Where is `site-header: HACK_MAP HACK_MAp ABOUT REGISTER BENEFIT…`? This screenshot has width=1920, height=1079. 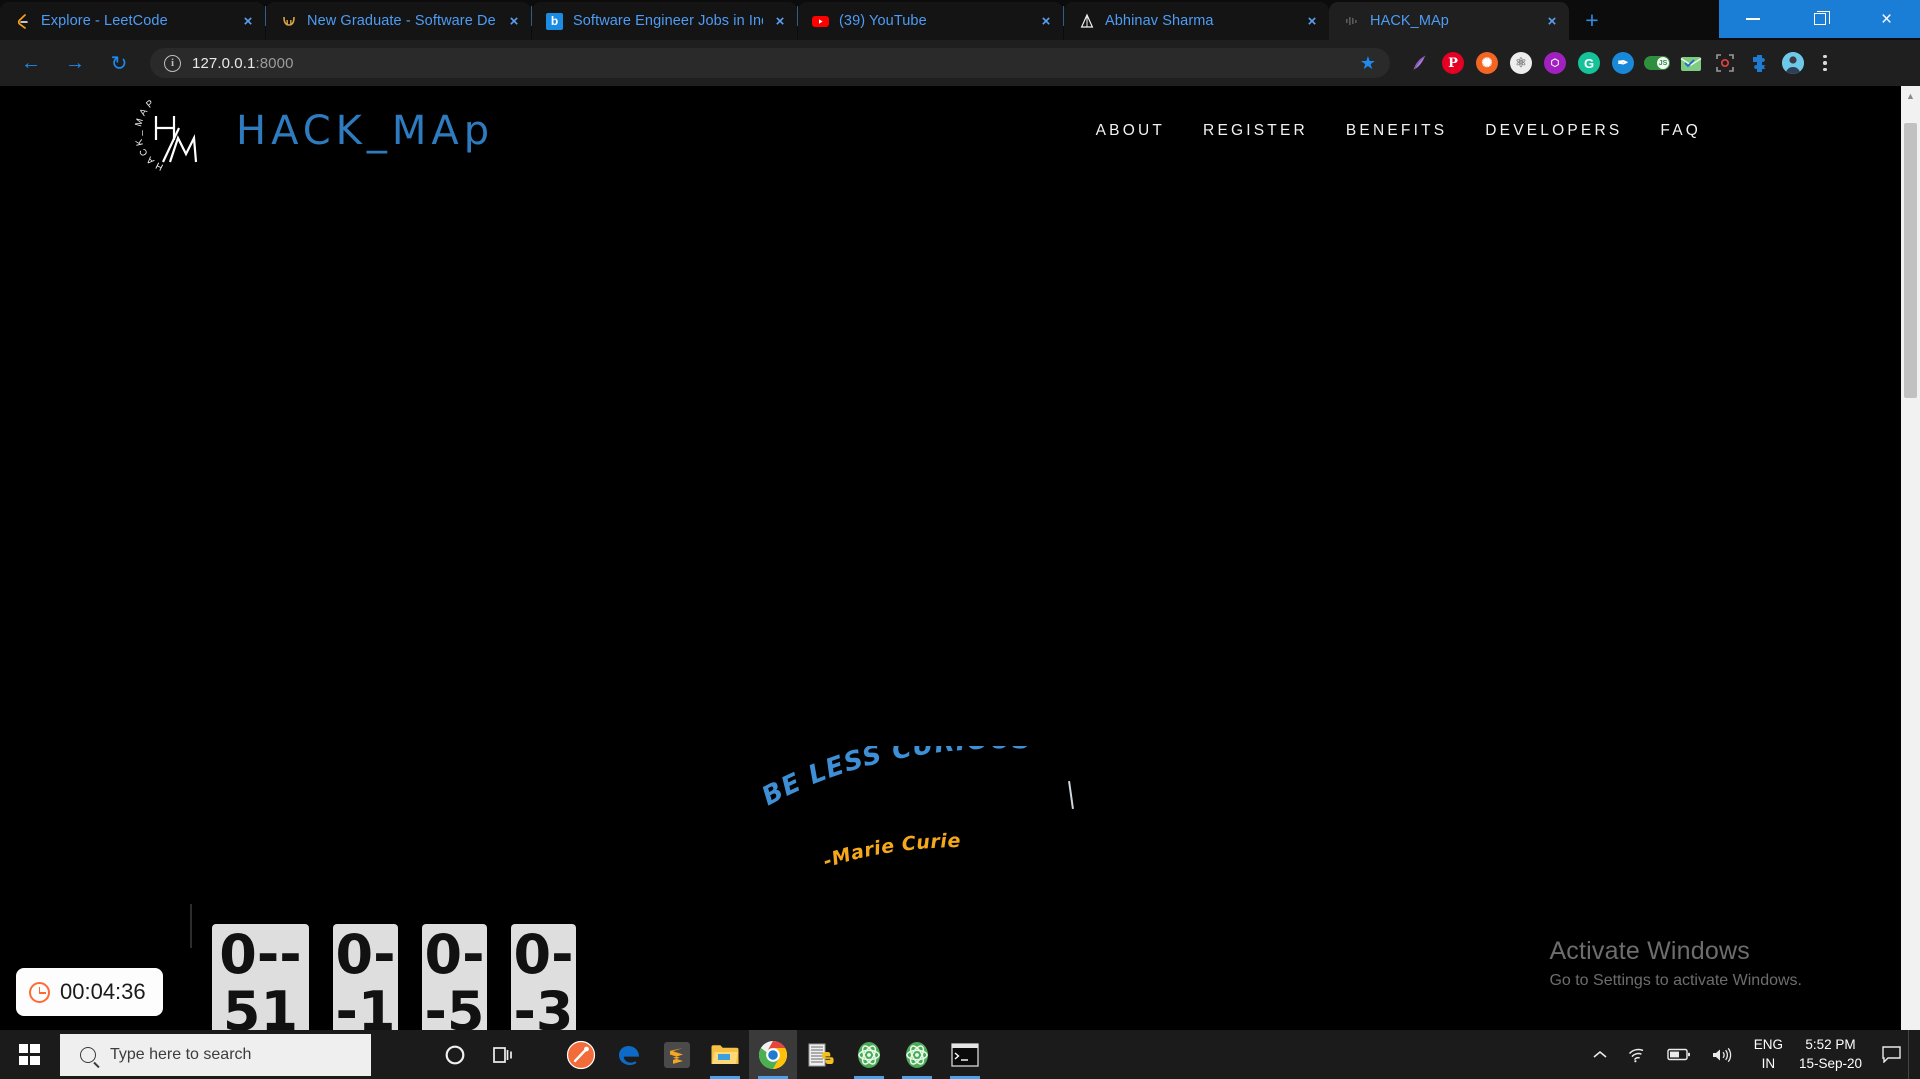 site-header: HACK_MAP HACK_MAp ABOUT REGISTER BENEFIT… is located at coordinates (950, 131).